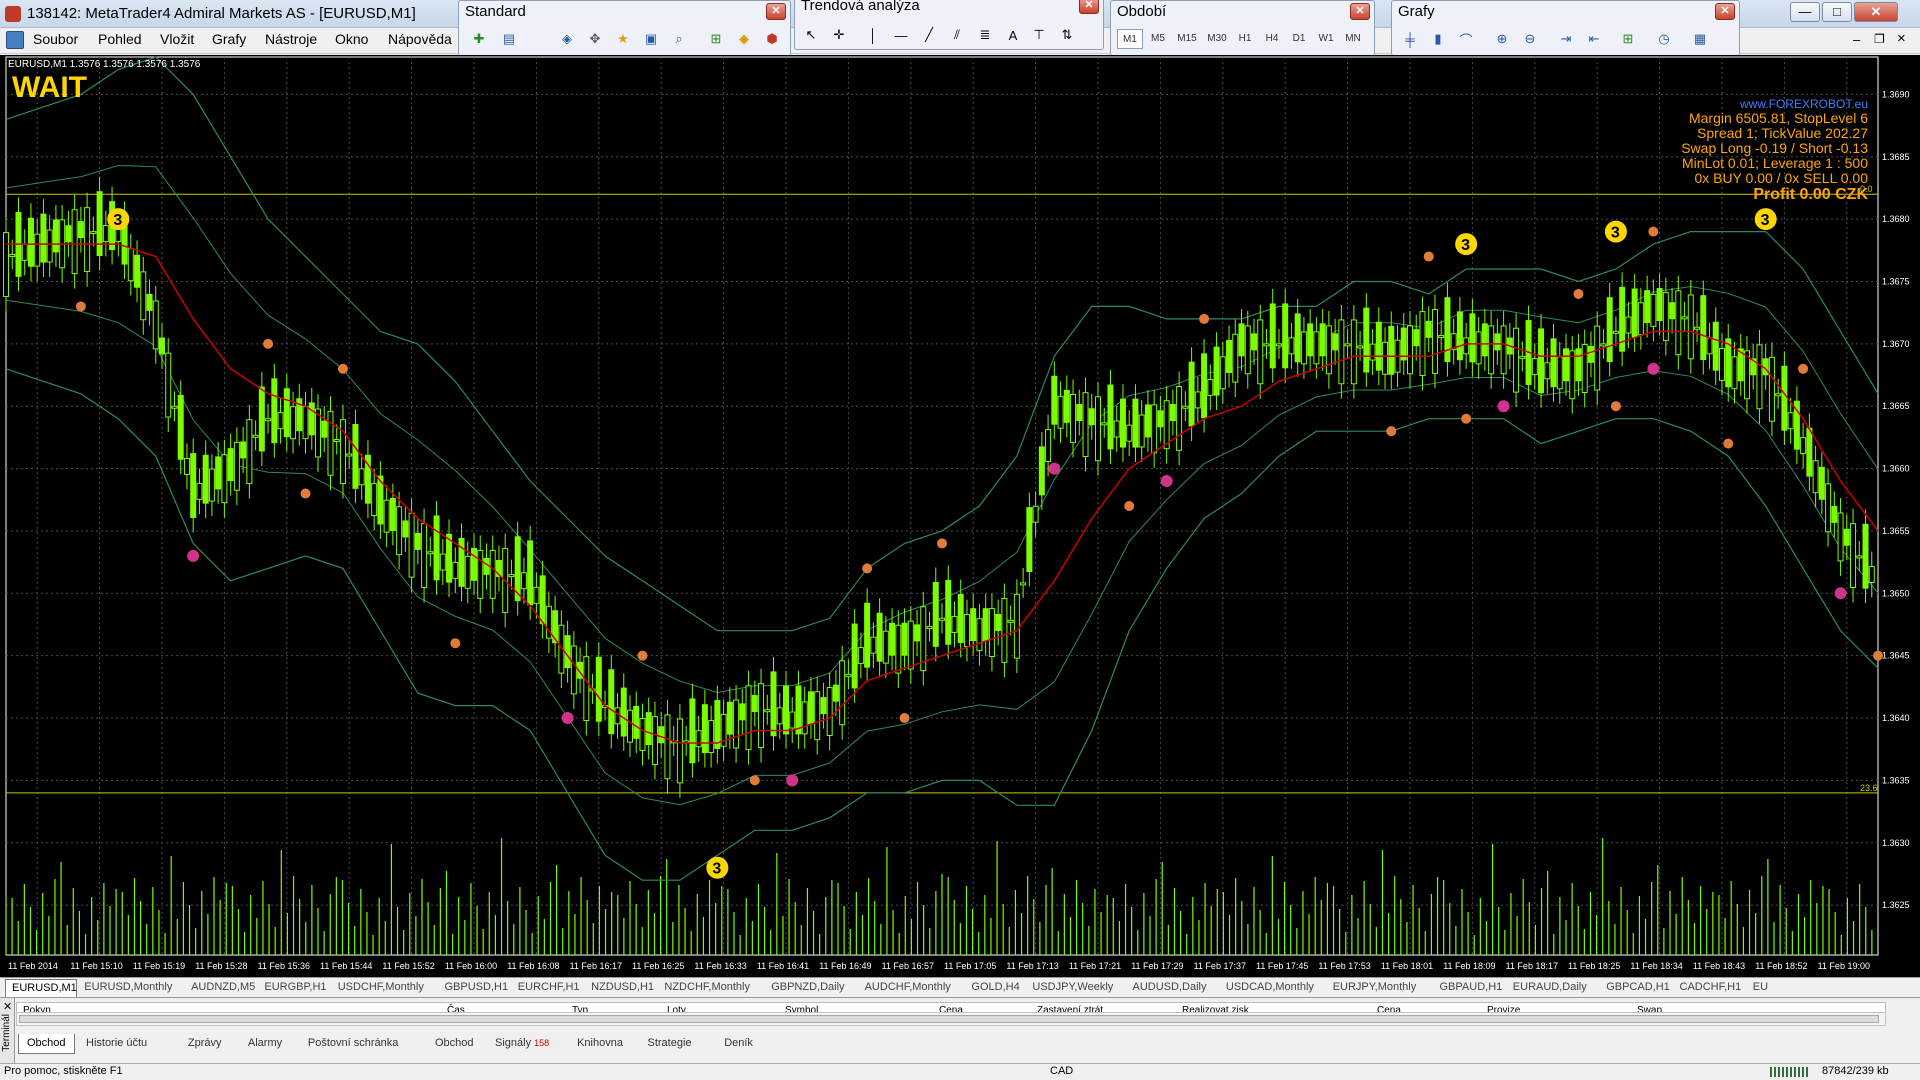 The width and height of the screenshot is (1920, 1080). I want to click on period-m30-button: M30, so click(1217, 39).